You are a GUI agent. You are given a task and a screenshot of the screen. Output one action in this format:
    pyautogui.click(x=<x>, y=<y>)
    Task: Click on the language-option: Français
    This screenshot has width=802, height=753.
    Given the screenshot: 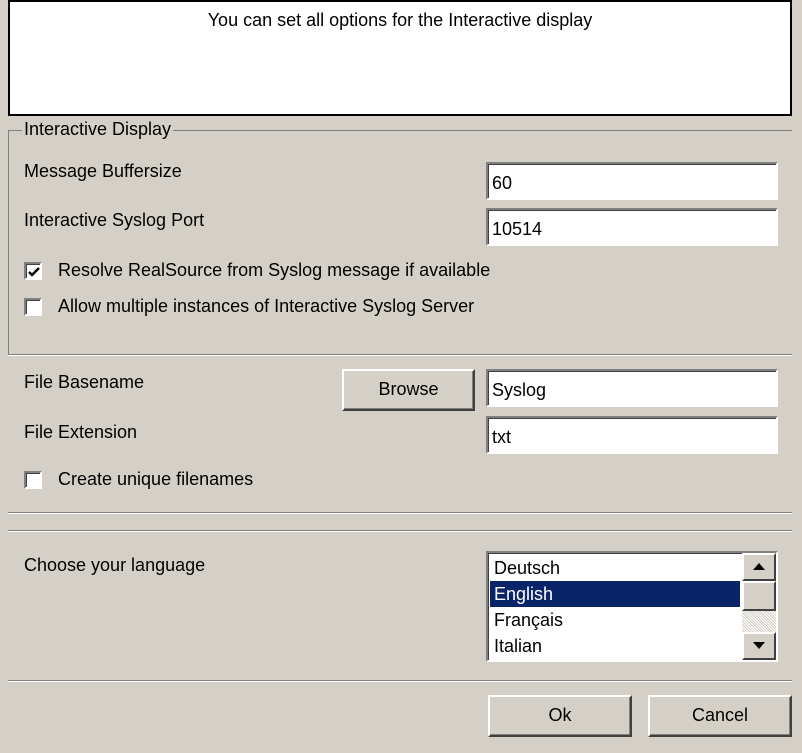 What is the action you would take?
    pyautogui.click(x=615, y=620)
    